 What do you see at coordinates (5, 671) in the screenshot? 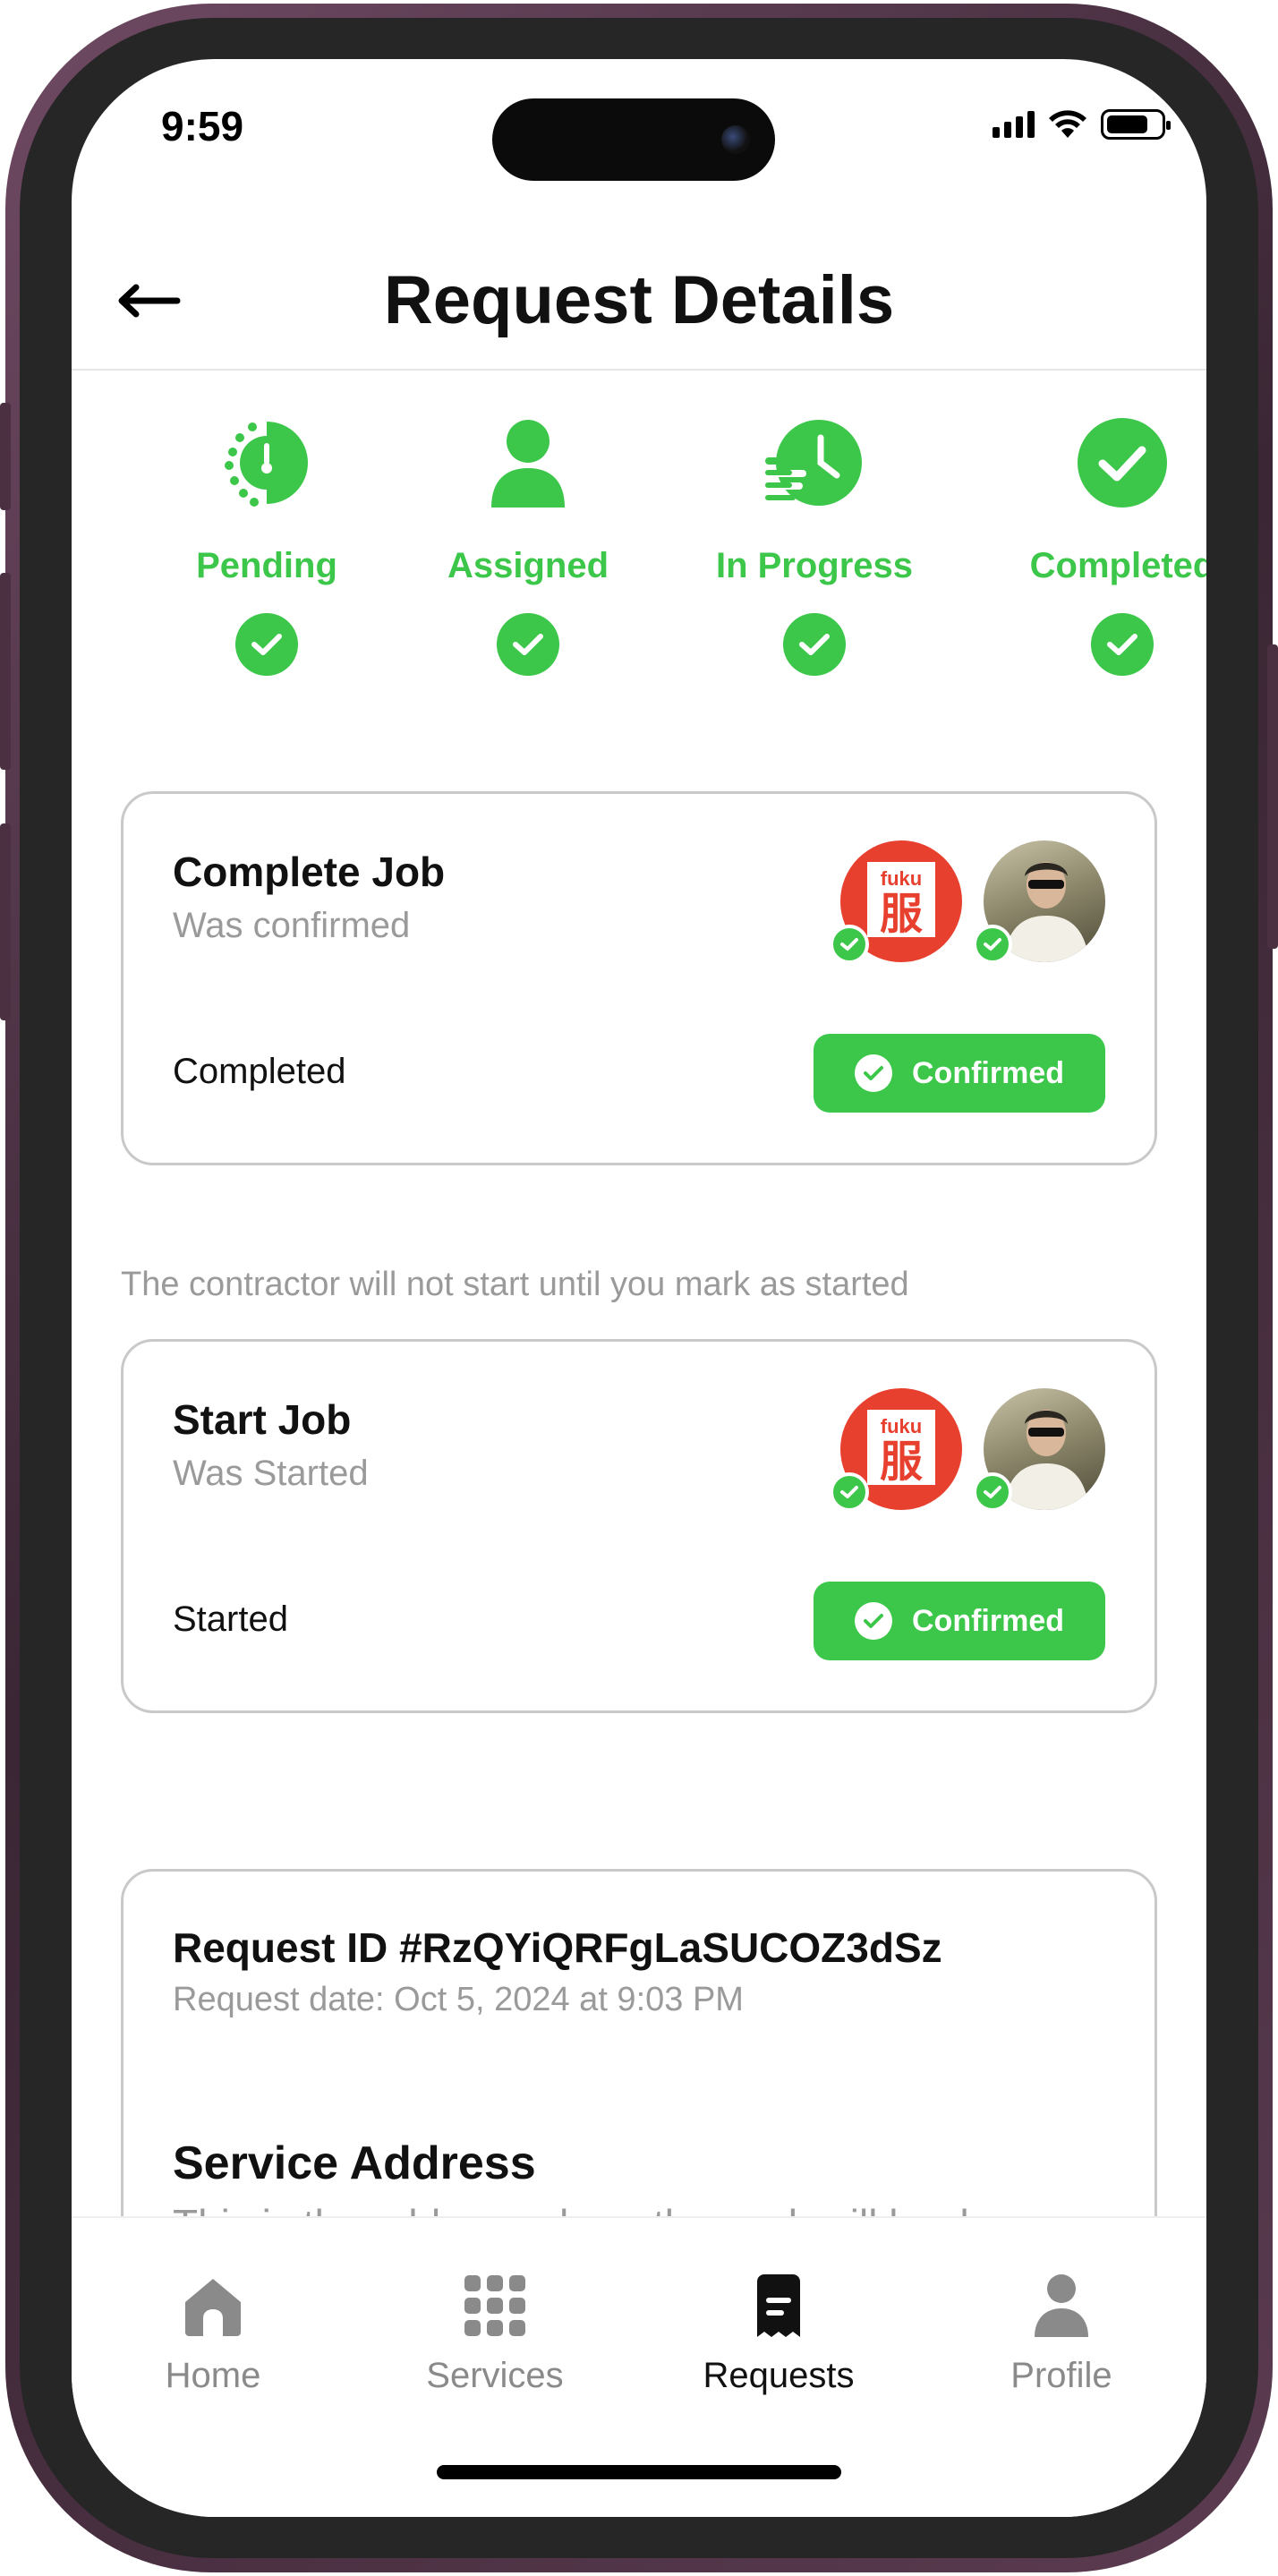
I see `volume-up-button` at bounding box center [5, 671].